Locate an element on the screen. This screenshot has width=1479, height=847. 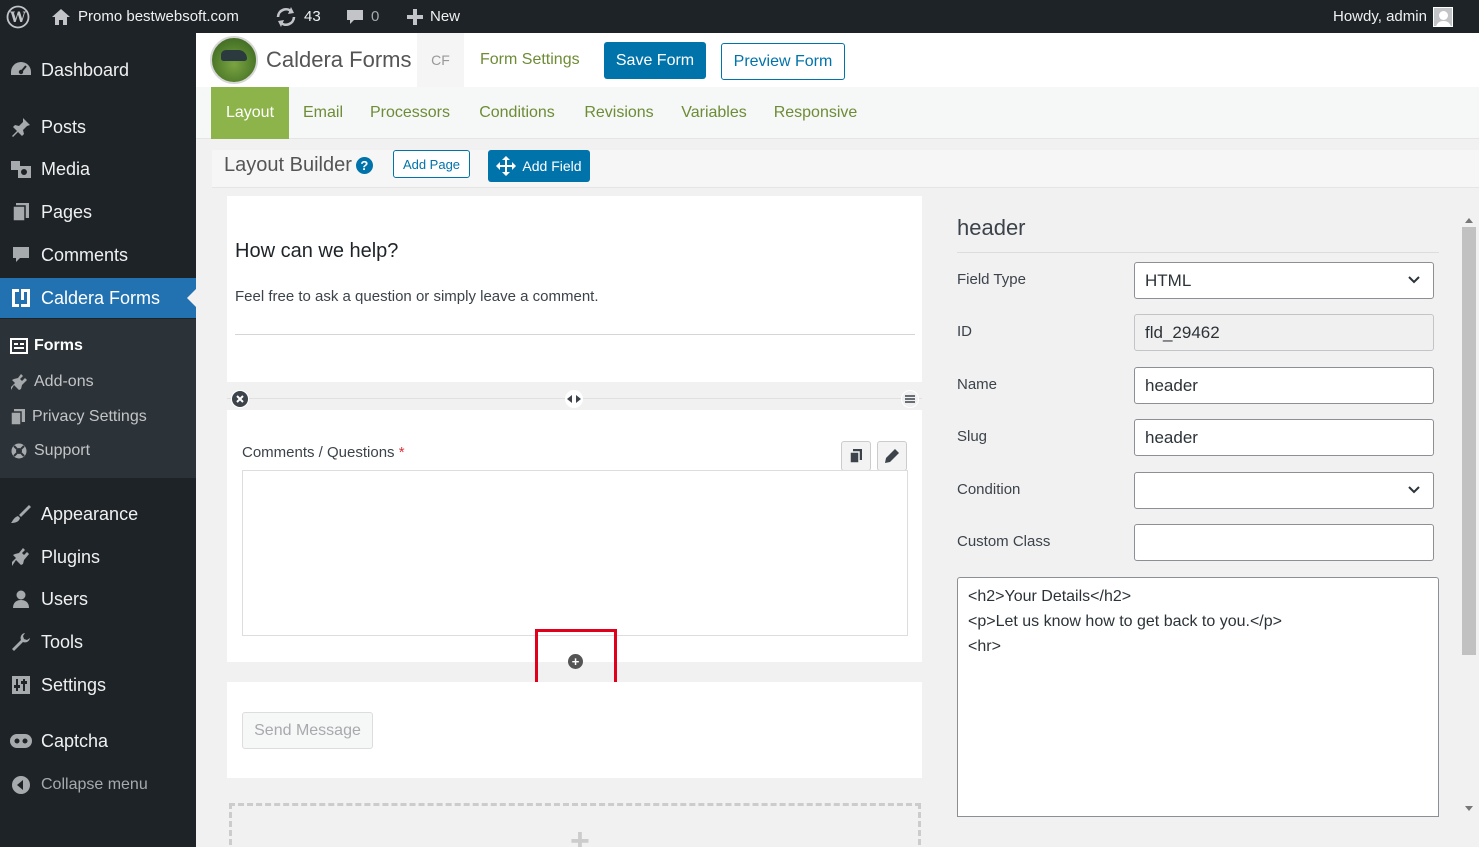
name-input: header is located at coordinates (1284, 385).